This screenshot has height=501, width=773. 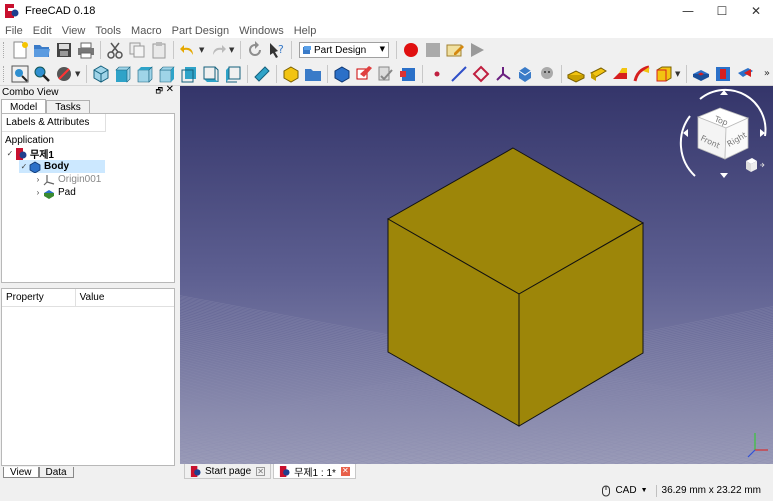 What do you see at coordinates (79, 74) in the screenshot?
I see `draw-style-dropdown-icon: ▼` at bounding box center [79, 74].